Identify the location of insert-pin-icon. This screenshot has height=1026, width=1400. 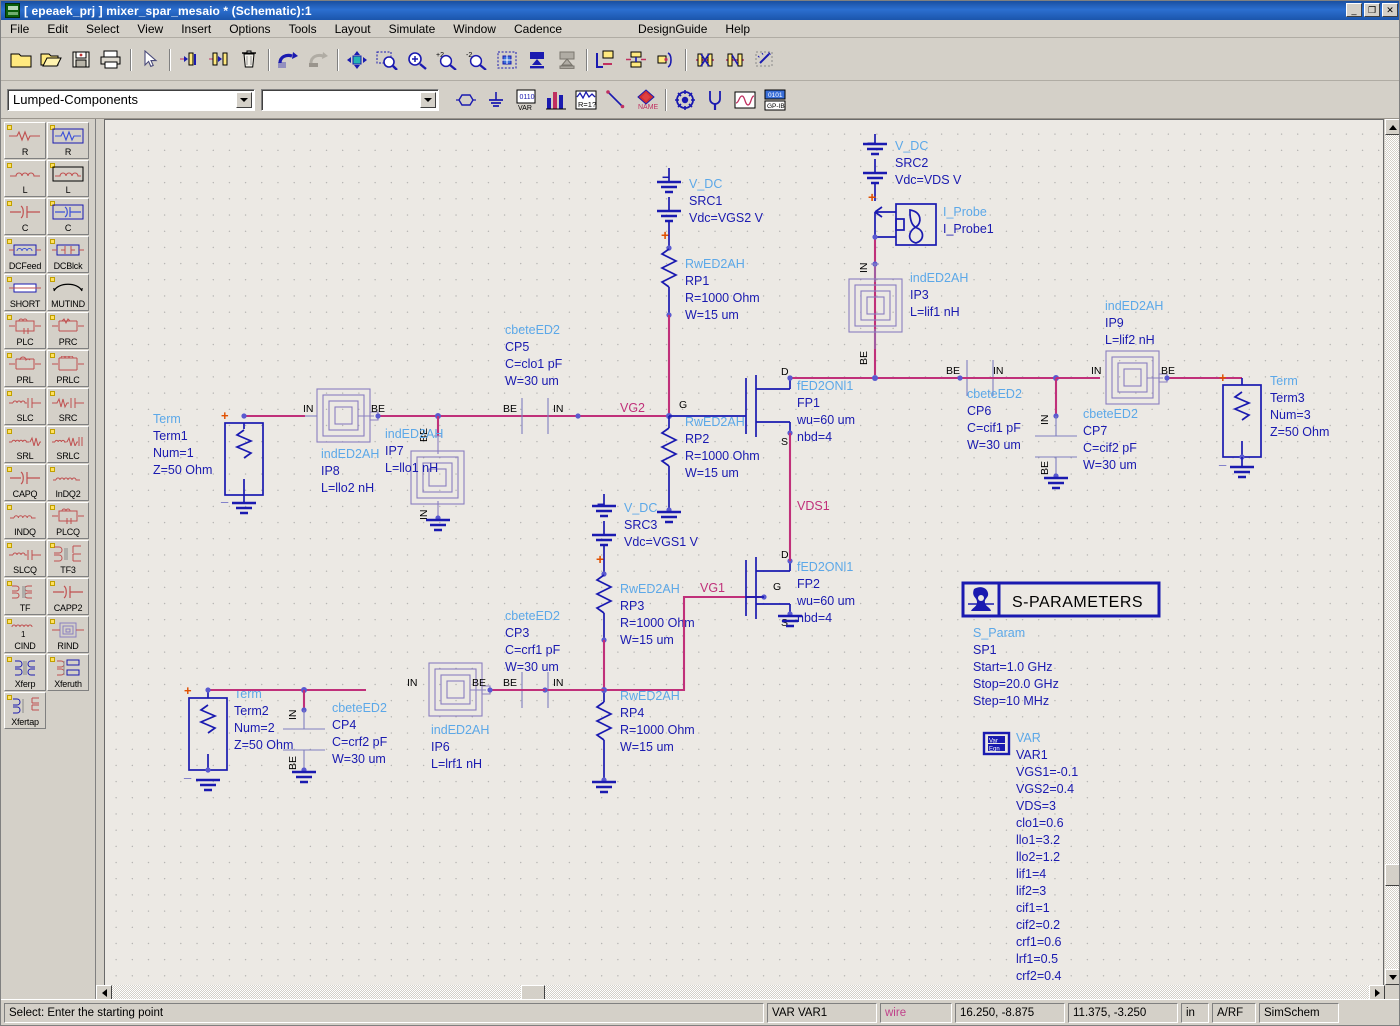
(567, 59).